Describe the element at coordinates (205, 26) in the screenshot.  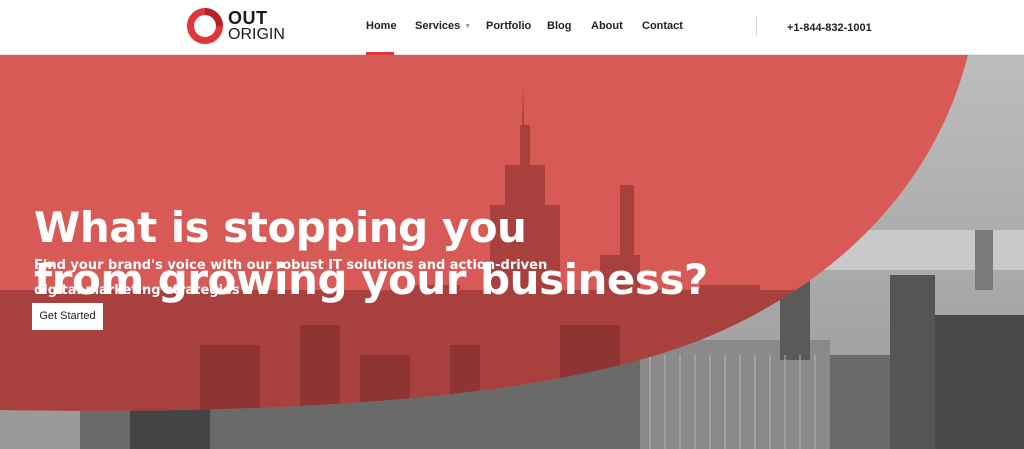
I see `ring-logo-icon` at that location.